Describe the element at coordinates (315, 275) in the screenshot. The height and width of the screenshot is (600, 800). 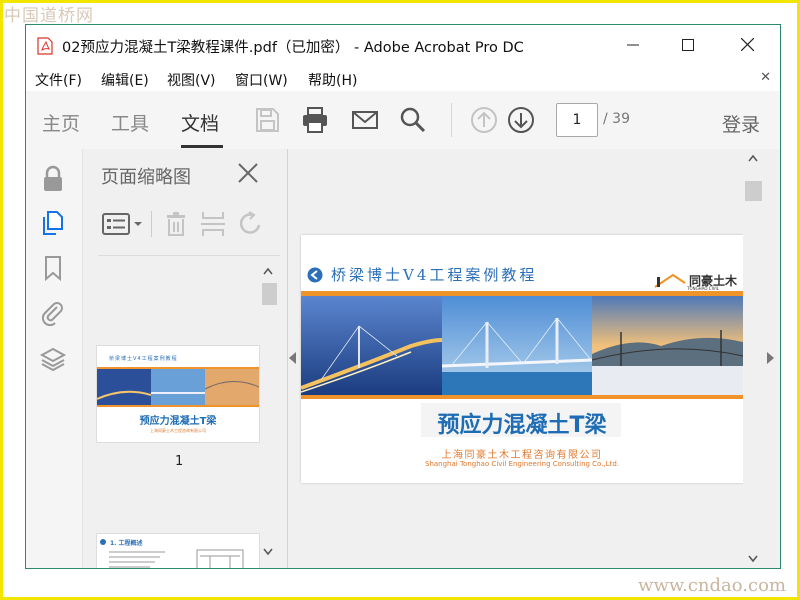
I see `header-circle-icon` at that location.